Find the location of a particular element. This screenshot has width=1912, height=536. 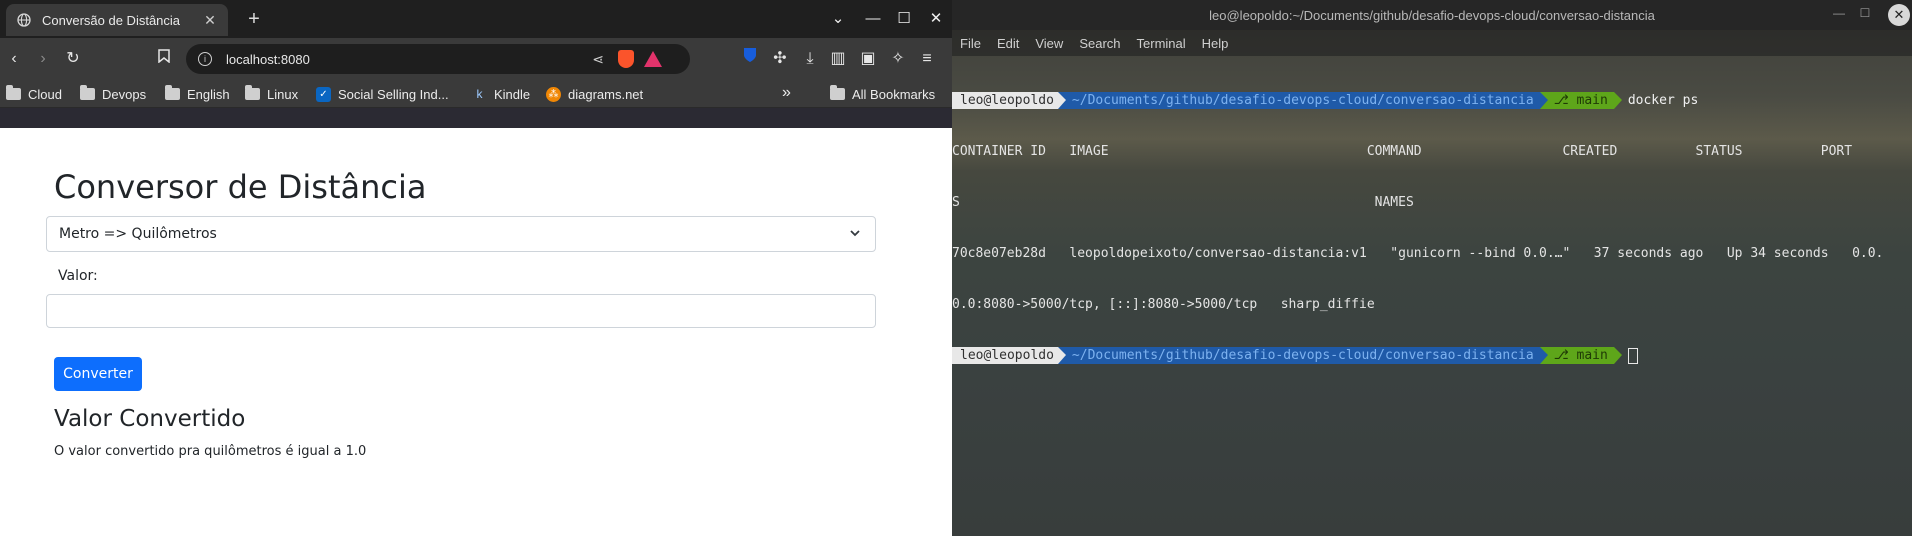

menu-edit: Edit is located at coordinates (1008, 43).